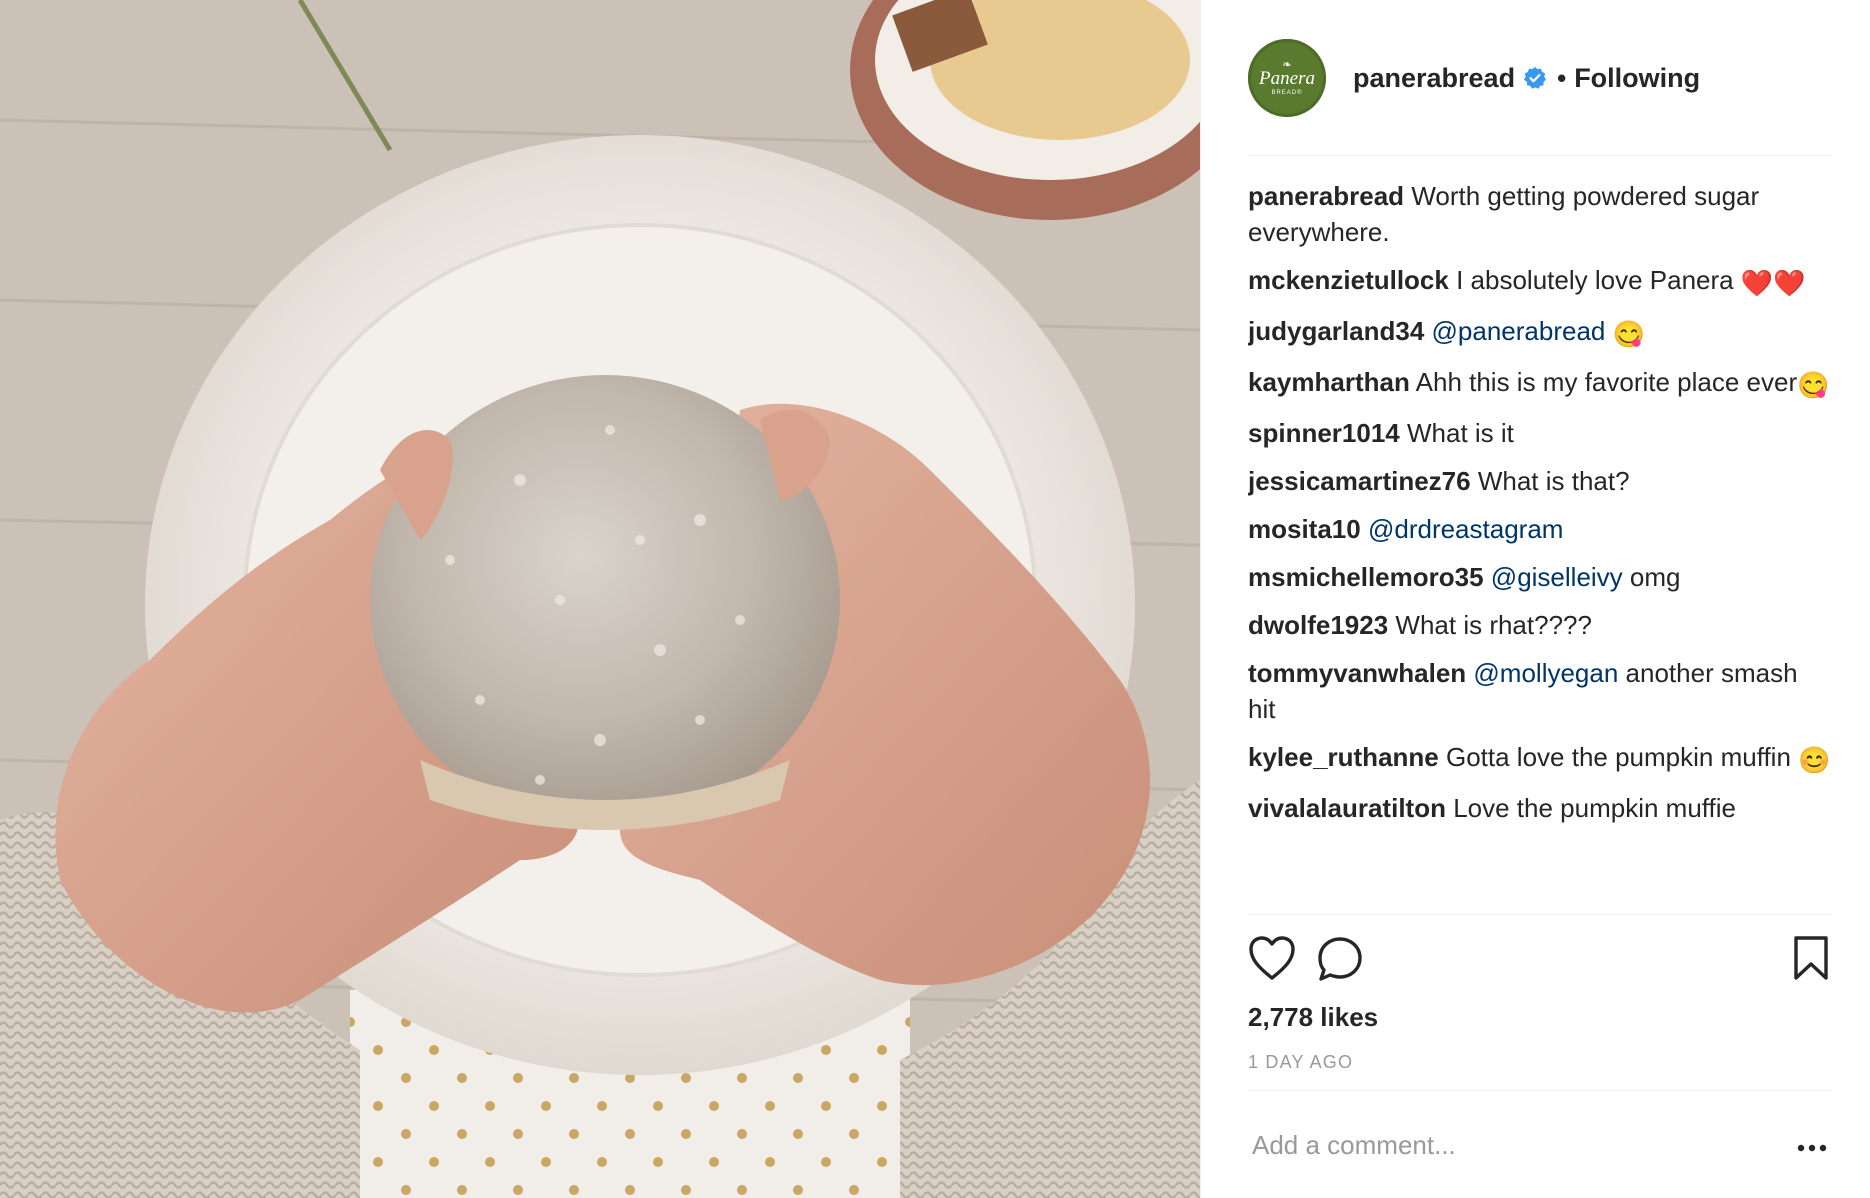 Image resolution: width=1870 pixels, height=1198 pixels. What do you see at coordinates (1357, 673) in the screenshot?
I see `comment-username: tommyvanwhalen` at bounding box center [1357, 673].